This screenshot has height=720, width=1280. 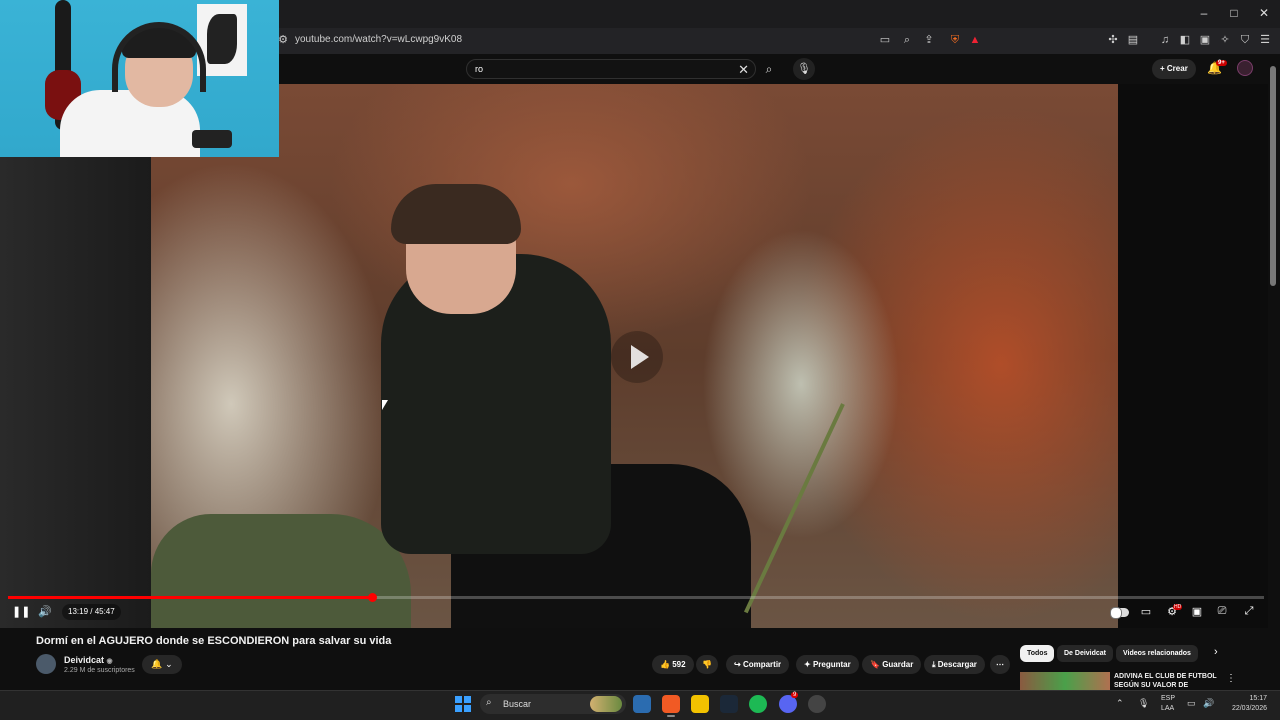 What do you see at coordinates (1248, 698) in the screenshot?
I see `clock-time: 15:17` at bounding box center [1248, 698].